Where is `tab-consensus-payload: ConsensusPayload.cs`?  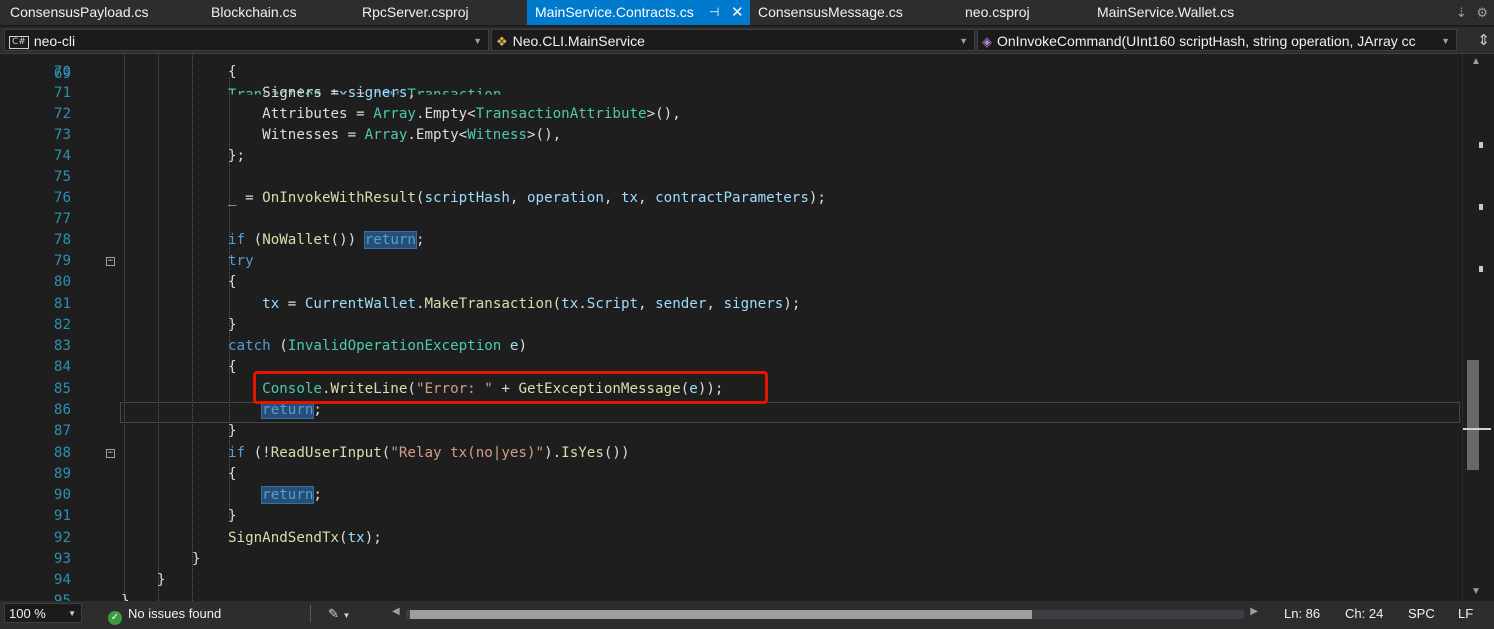
tab-consensus-payload: ConsensusPayload.cs is located at coordinates (98, 12).